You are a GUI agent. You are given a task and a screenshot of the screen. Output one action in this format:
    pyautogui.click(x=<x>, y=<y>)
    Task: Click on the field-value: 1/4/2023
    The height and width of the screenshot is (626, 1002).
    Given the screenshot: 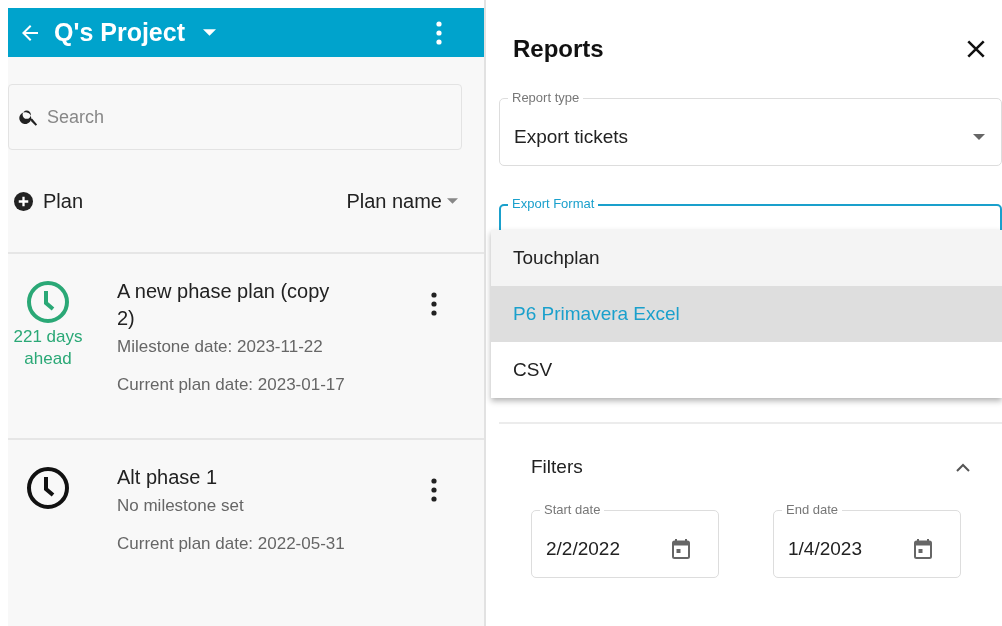 What is the action you would take?
    pyautogui.click(x=825, y=549)
    